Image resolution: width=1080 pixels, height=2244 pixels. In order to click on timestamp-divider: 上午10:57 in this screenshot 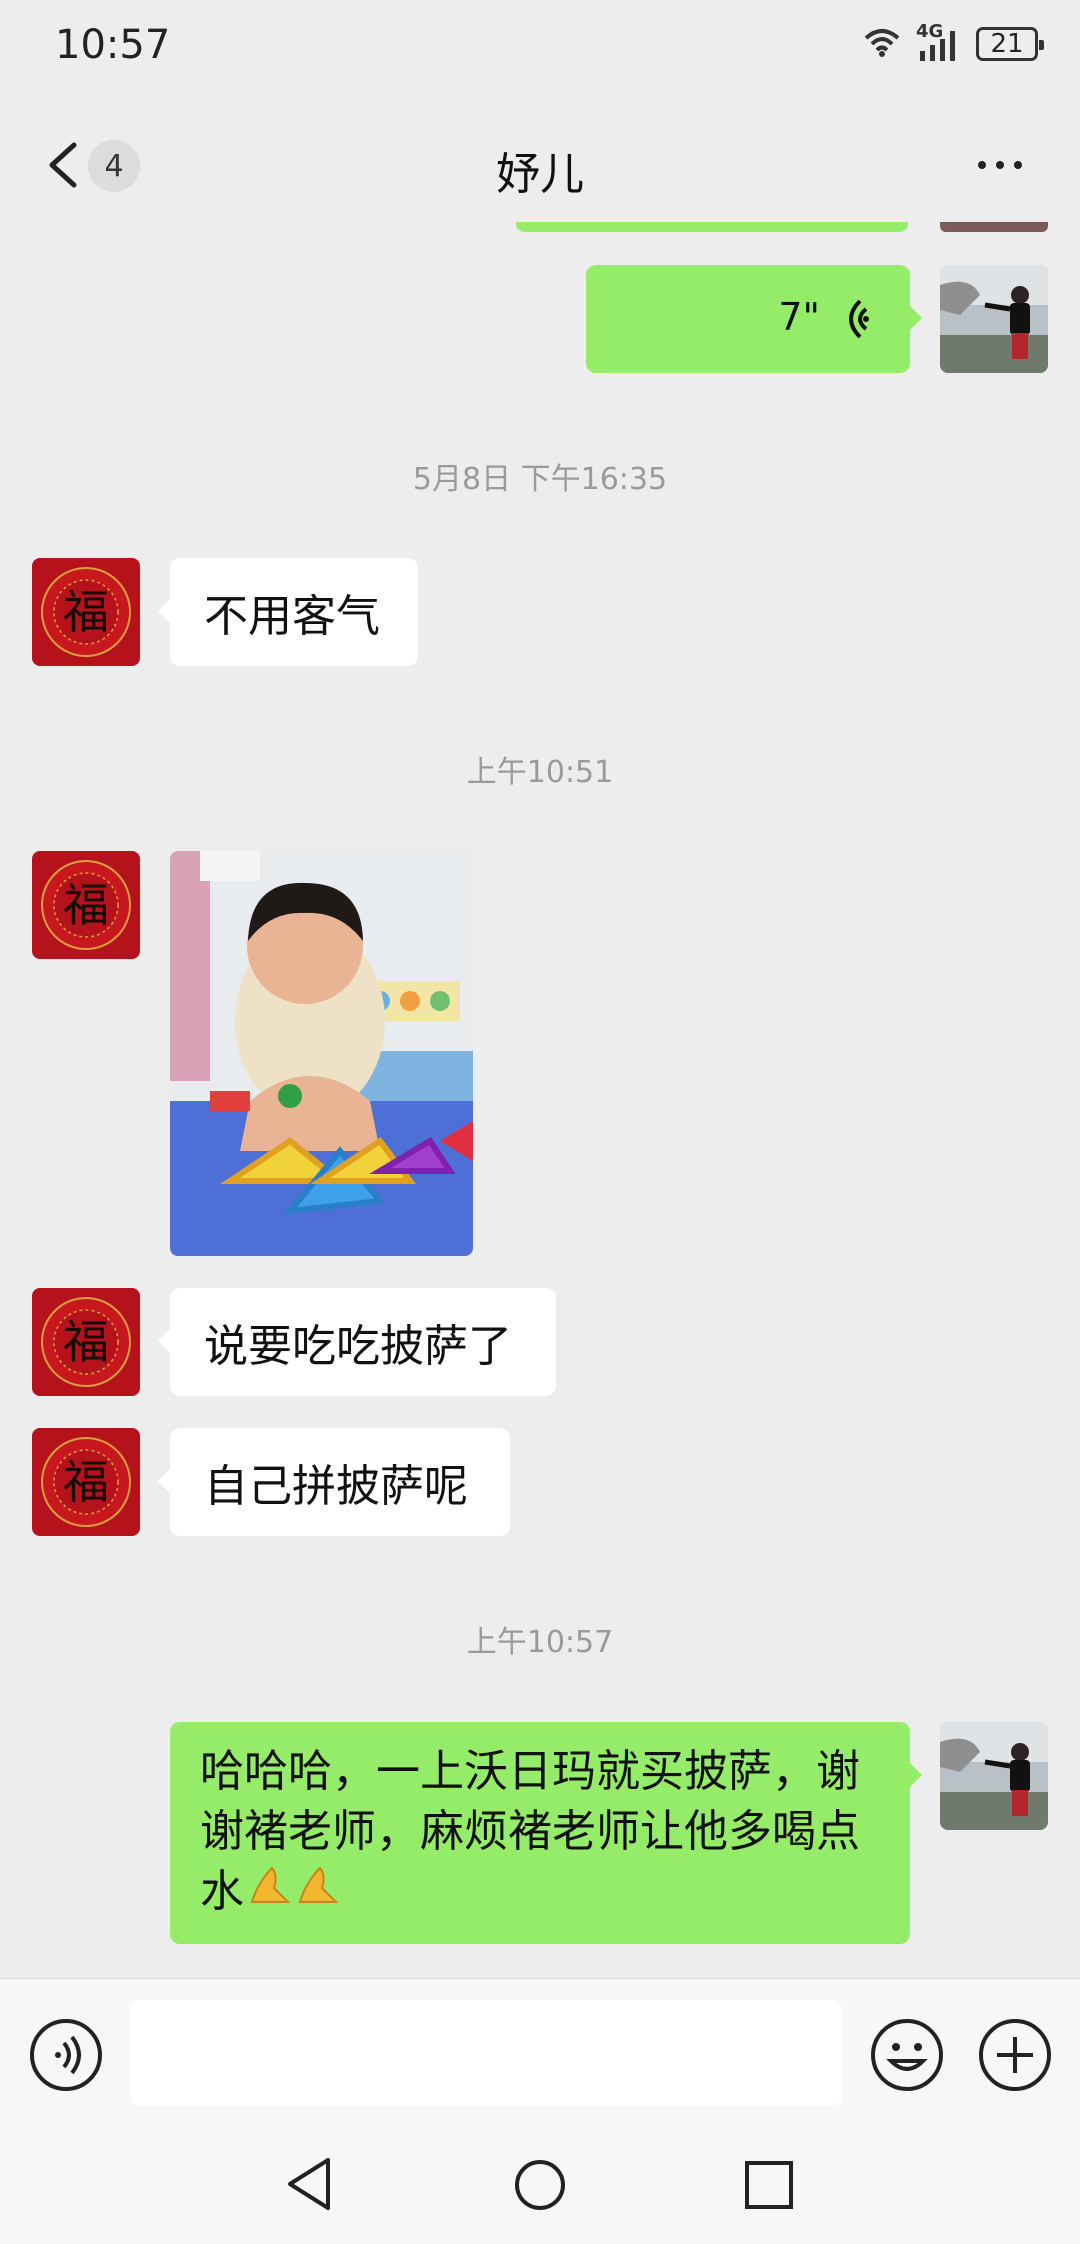, I will do `click(540, 1642)`.